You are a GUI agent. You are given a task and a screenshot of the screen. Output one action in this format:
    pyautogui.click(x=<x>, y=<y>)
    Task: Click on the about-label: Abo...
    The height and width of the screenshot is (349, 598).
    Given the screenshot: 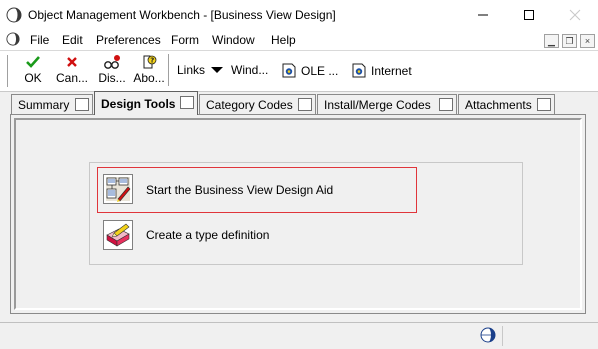 What is the action you would take?
    pyautogui.click(x=149, y=78)
    